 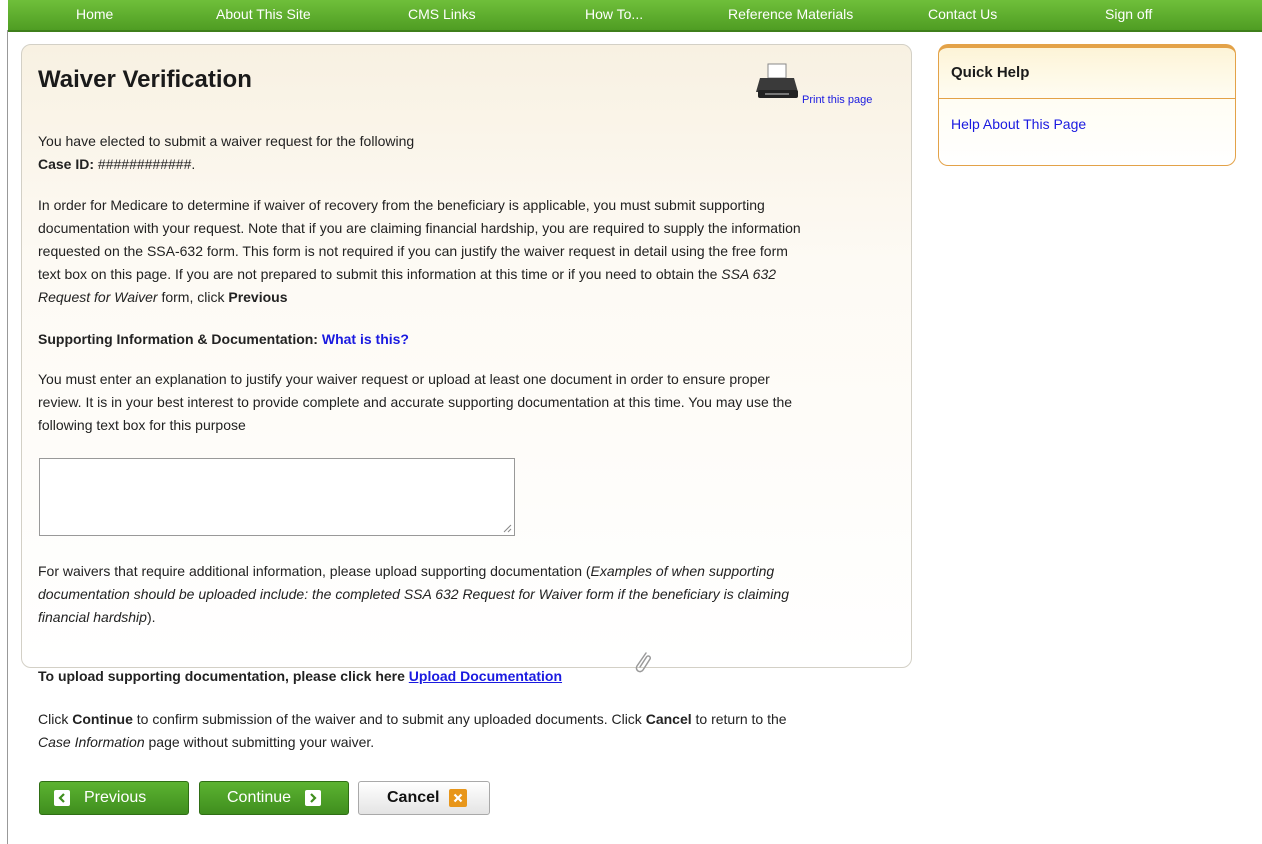 What do you see at coordinates (741, 719) in the screenshot?
I see `confirm-text: to return to the` at bounding box center [741, 719].